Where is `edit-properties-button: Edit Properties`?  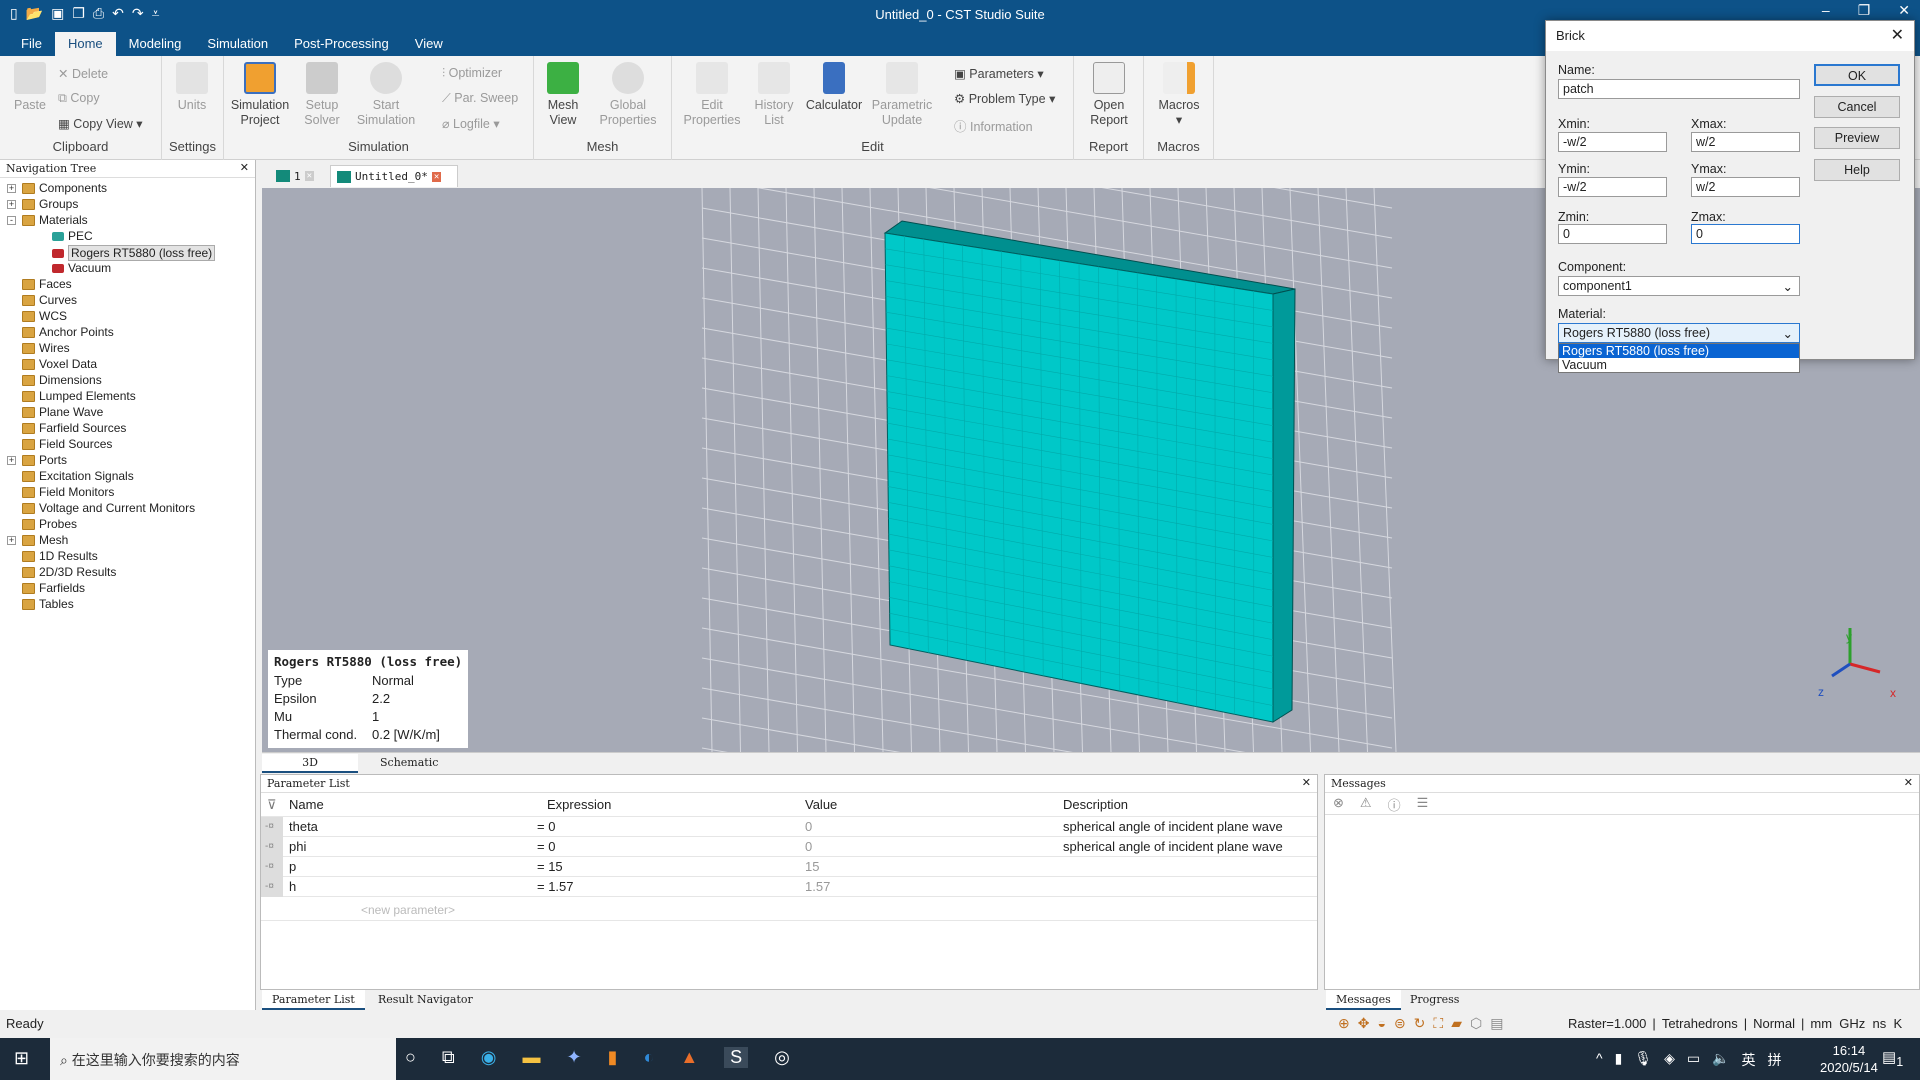
edit-properties-button: Edit Properties is located at coordinates (712, 95).